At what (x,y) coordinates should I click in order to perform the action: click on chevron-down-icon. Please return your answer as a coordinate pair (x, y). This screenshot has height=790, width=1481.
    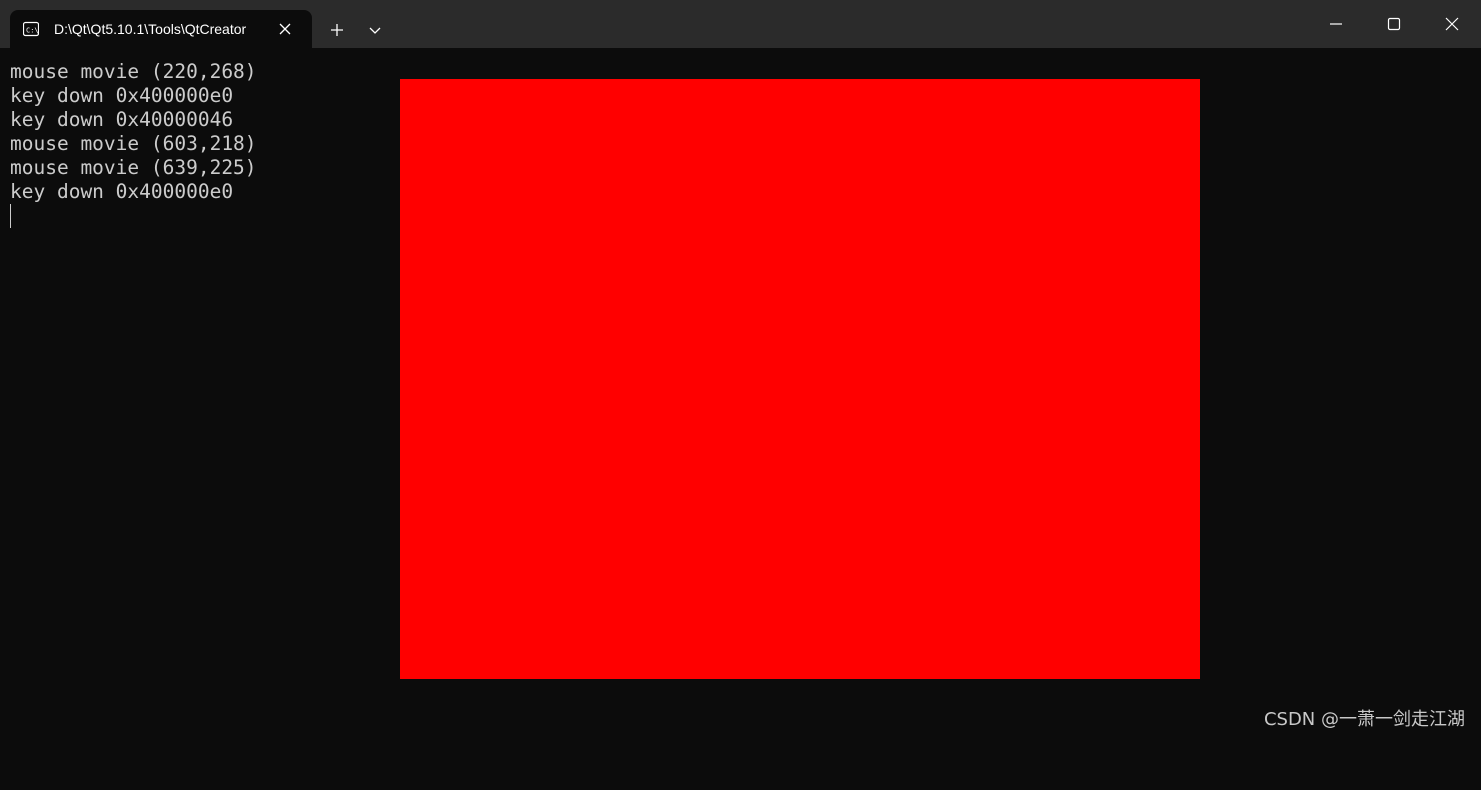
    Looking at the image, I should click on (375, 30).